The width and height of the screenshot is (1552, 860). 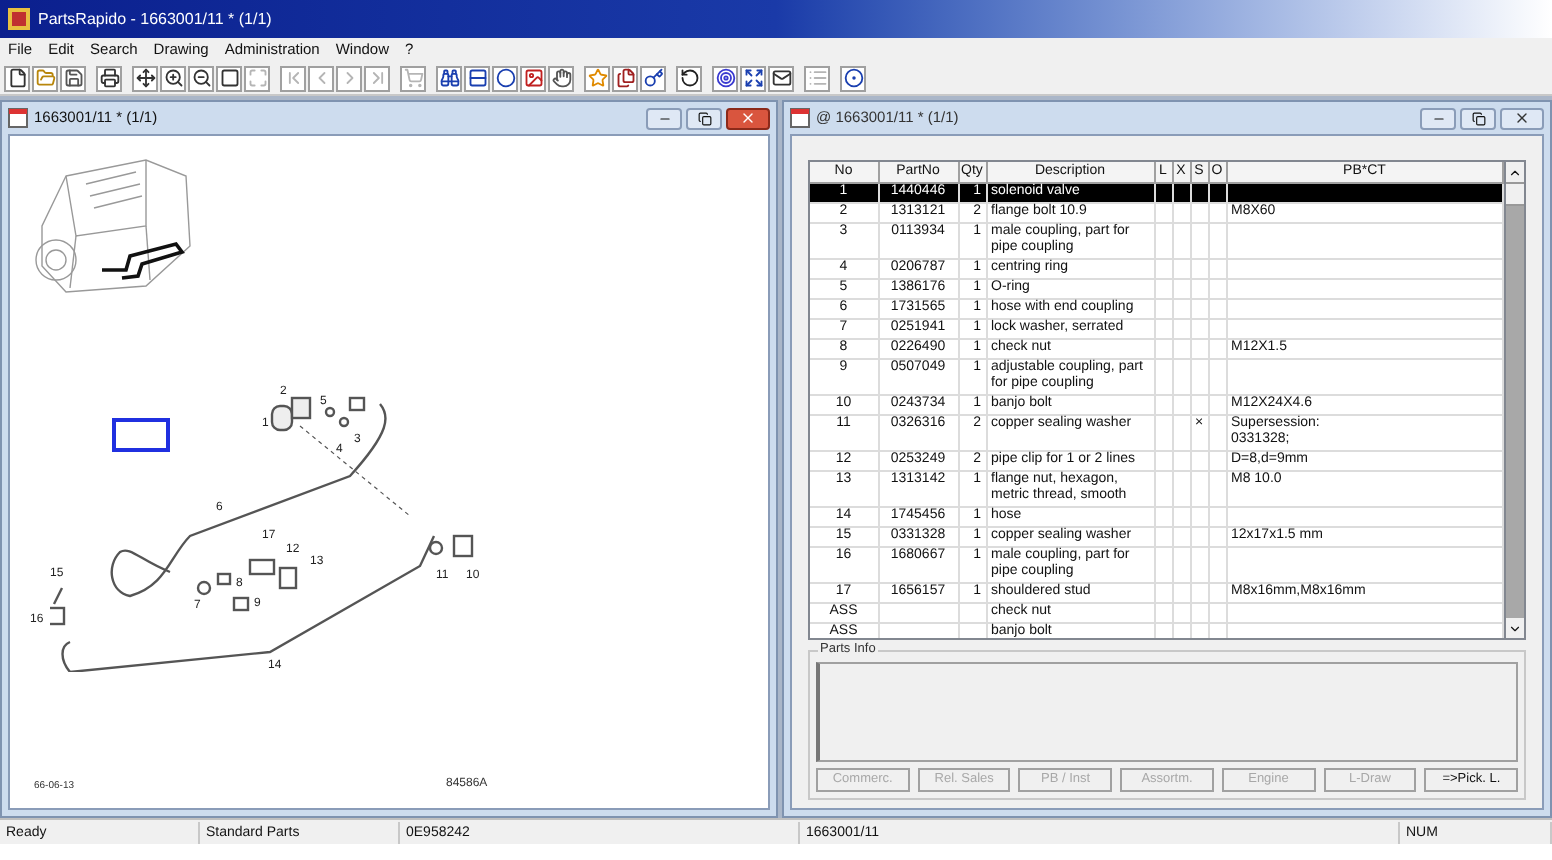 I want to click on binoculars-icon, so click(x=449, y=78).